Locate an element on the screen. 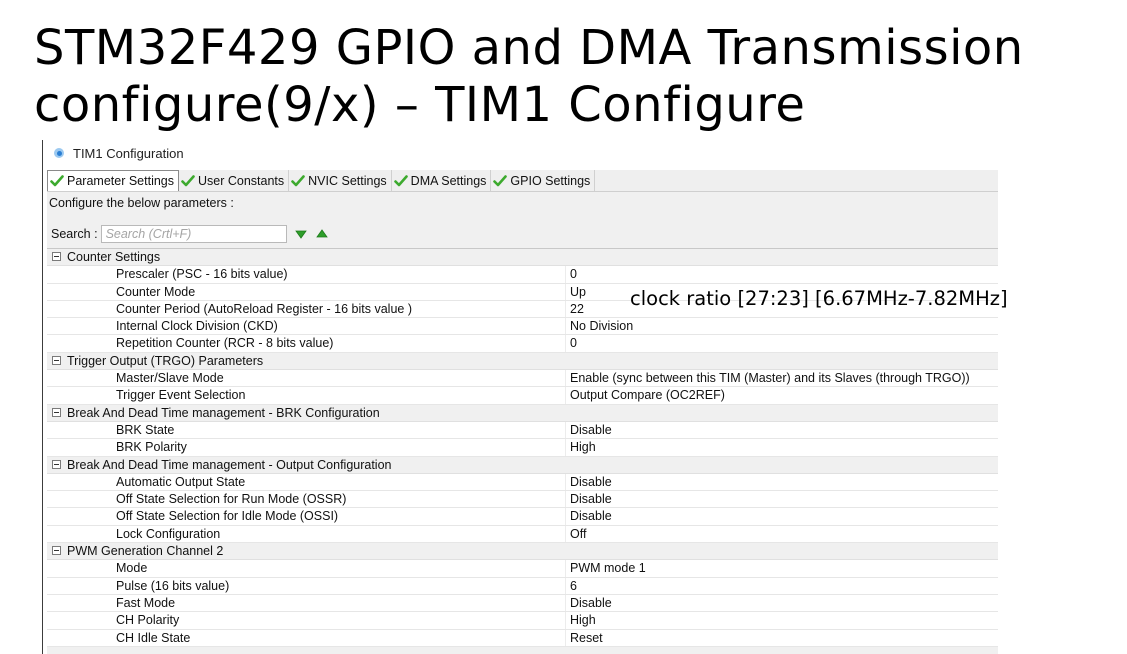 The image size is (1127, 654). parameter-name: Off State Selection for Idle Mode (OSSI) is located at coordinates (227, 516).